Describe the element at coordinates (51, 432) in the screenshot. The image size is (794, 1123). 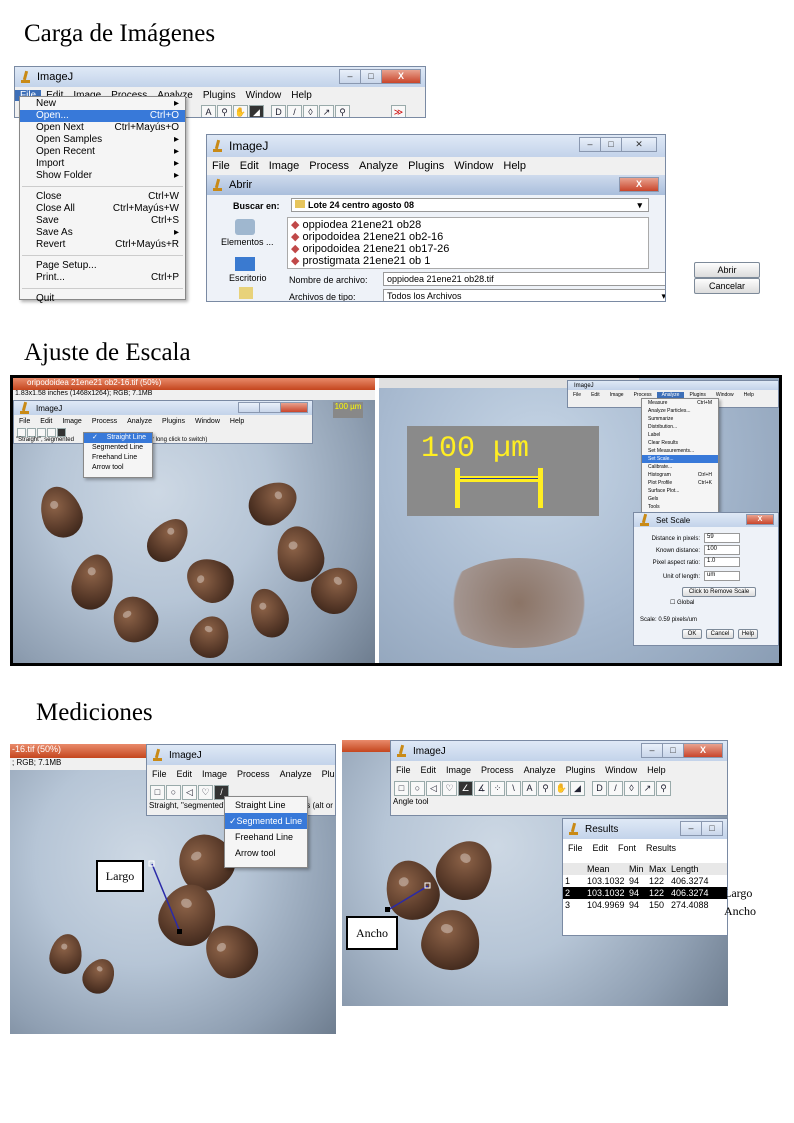
I see `freehand-tool-icon` at that location.